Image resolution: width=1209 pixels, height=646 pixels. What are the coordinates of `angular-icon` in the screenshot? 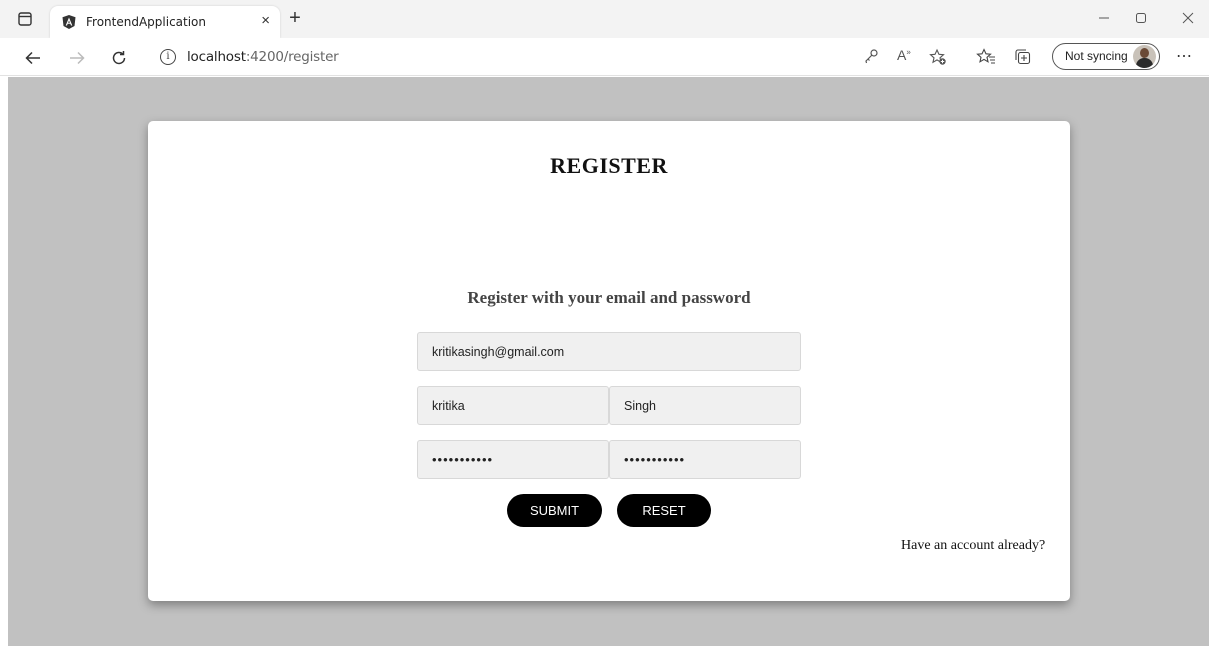 It's located at (69, 22).